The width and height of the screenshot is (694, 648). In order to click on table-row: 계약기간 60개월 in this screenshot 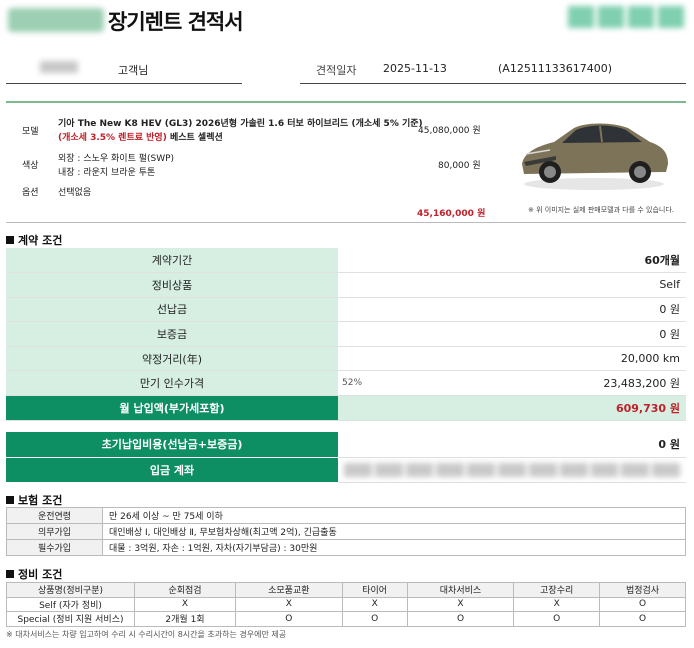, I will do `click(346, 261)`.